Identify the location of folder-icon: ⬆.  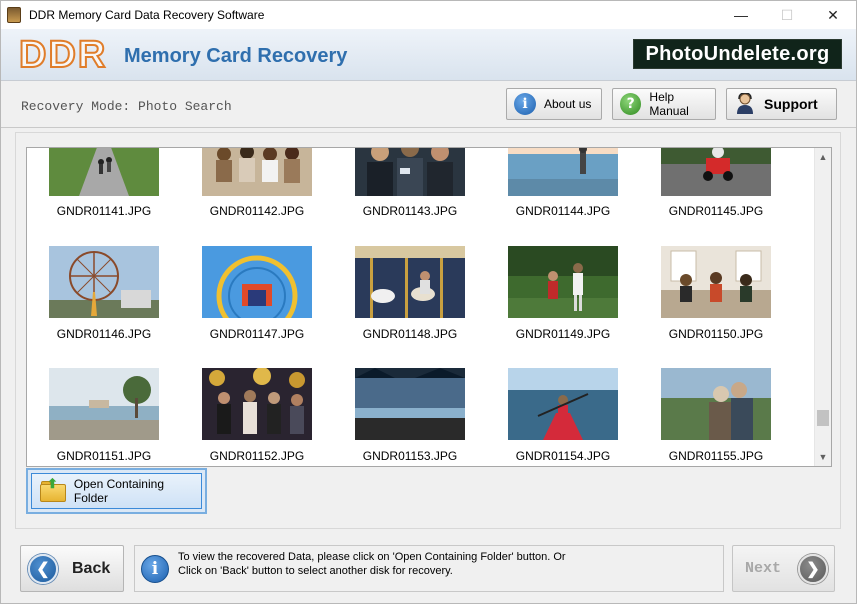
(53, 489).